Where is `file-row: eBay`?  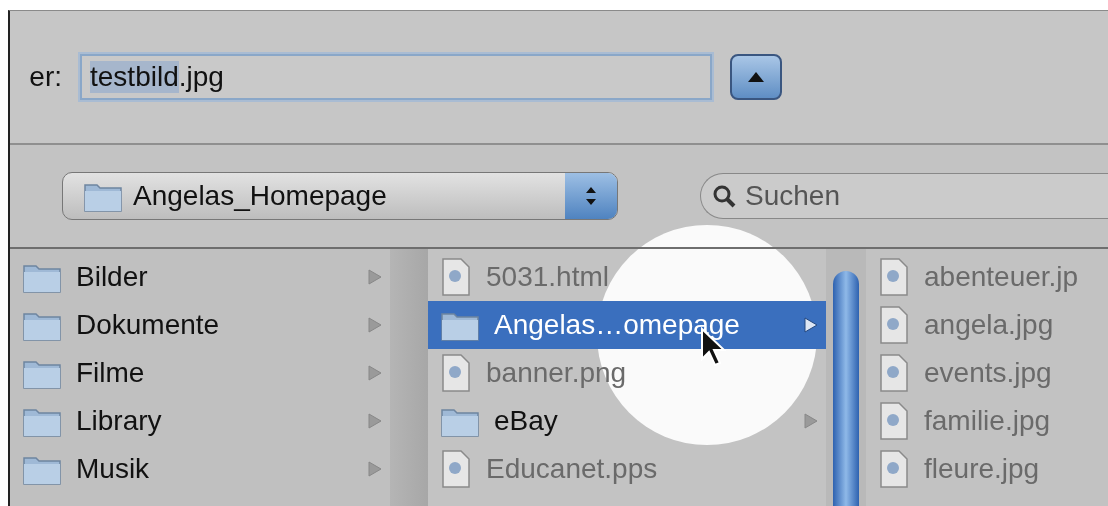
file-row: eBay is located at coordinates (627, 421).